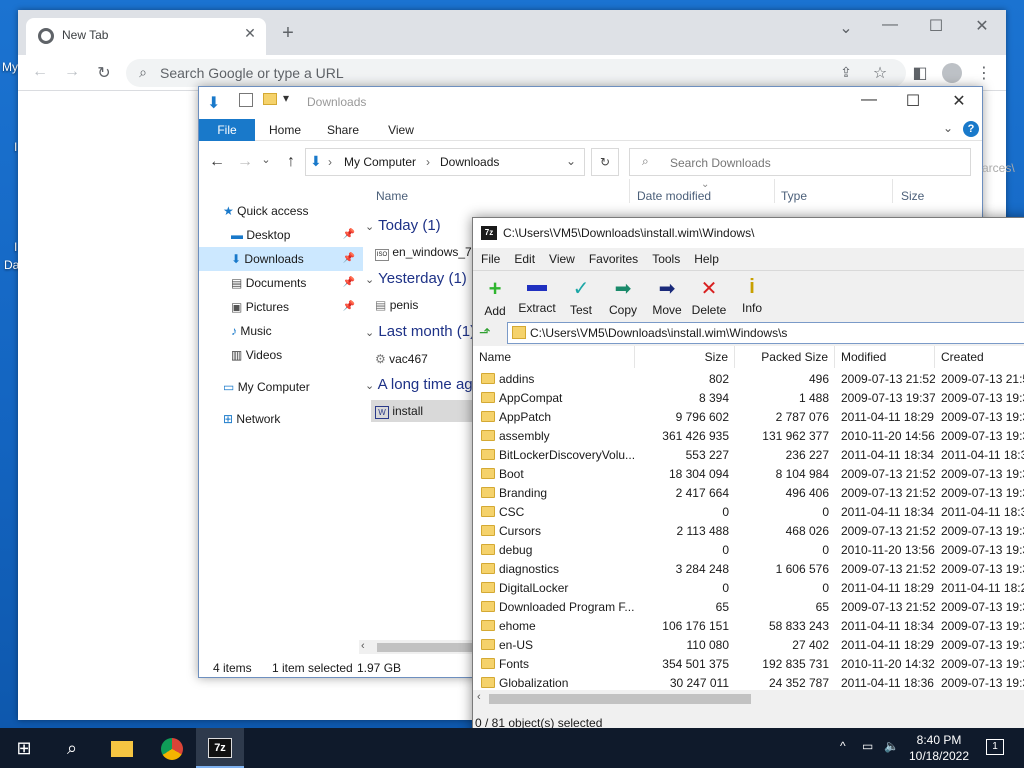 The image size is (1024, 768). Describe the element at coordinates (423, 252) in the screenshot. I see `file-row: ISO en_windows_7` at that location.